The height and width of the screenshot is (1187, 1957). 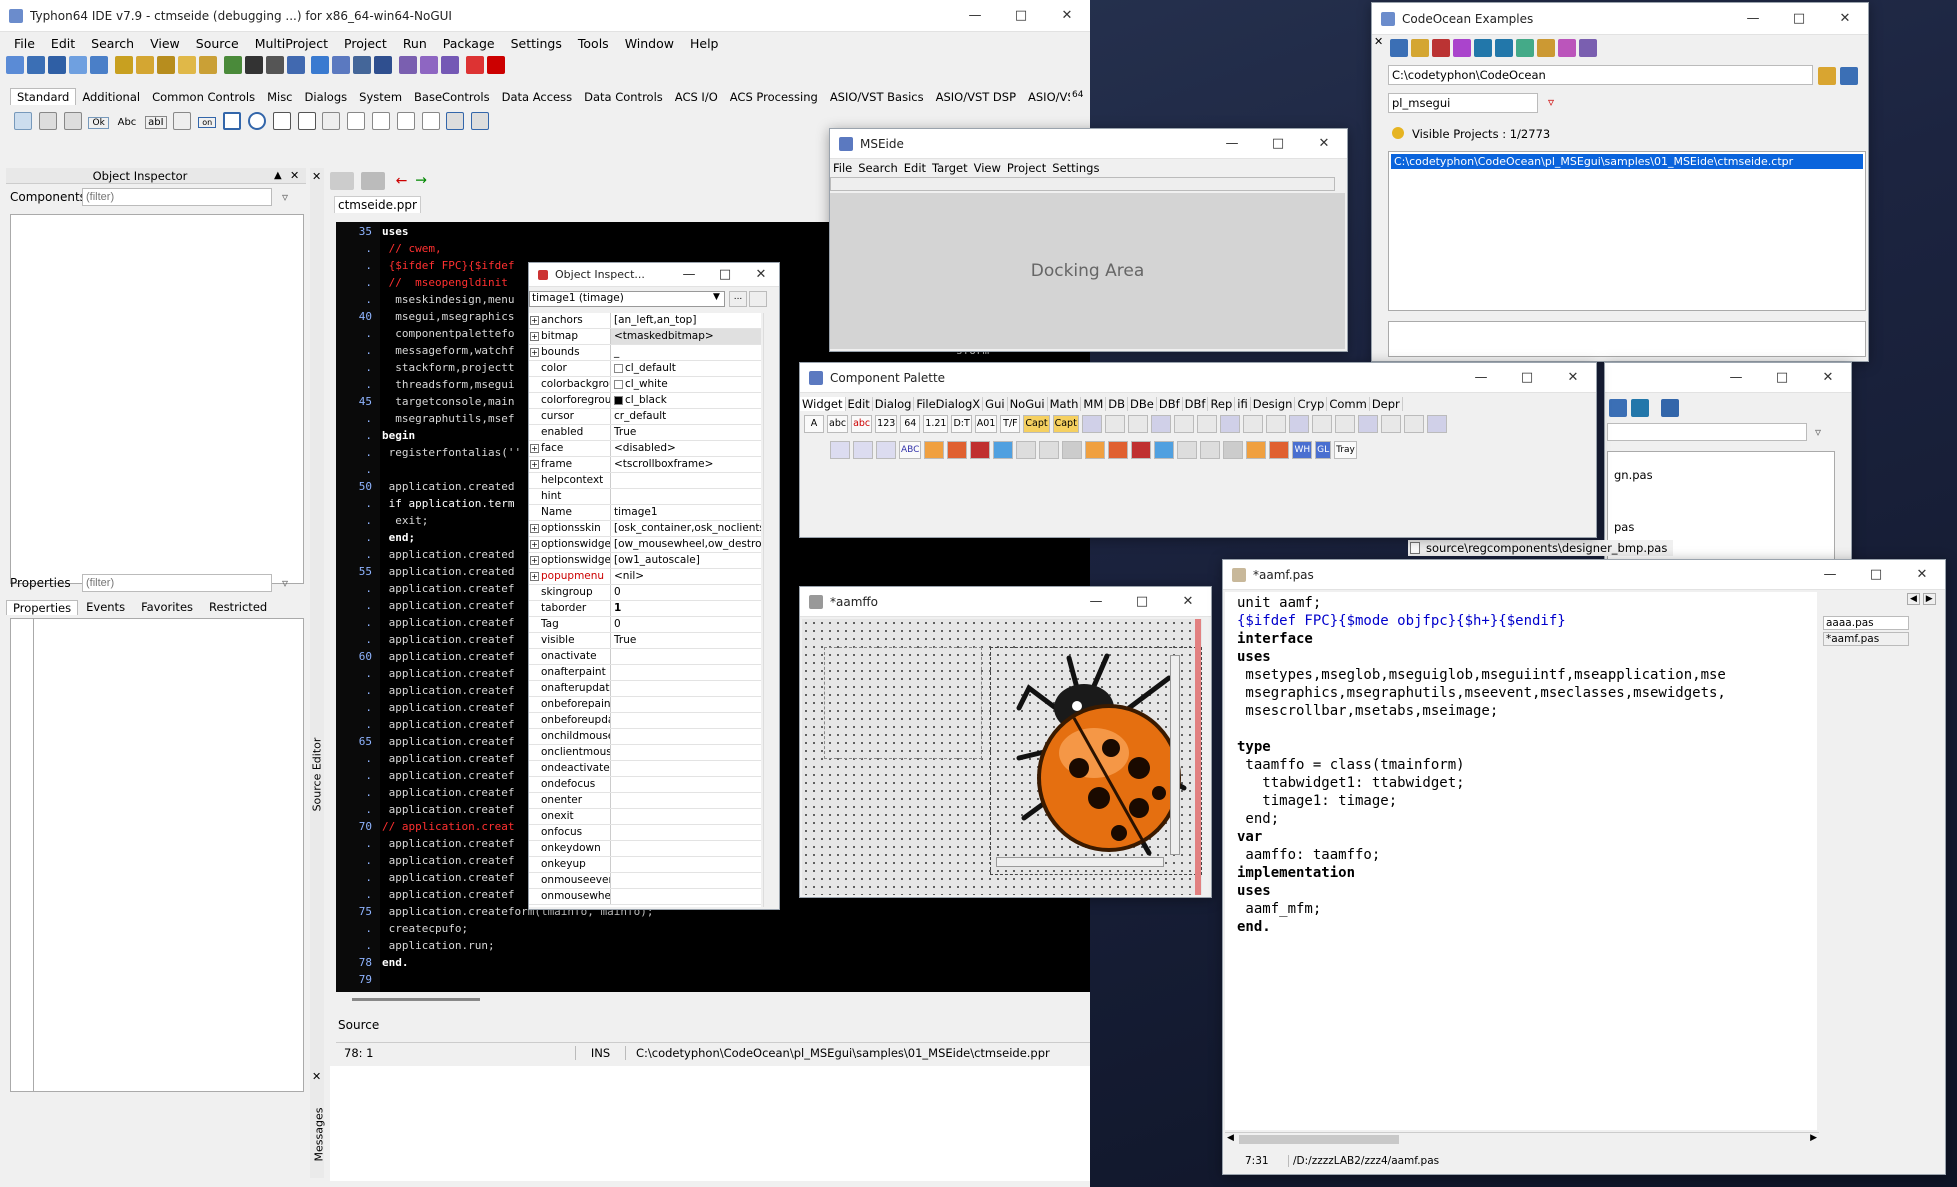 What do you see at coordinates (380, 121) in the screenshot?
I see `radiogroup-component-icon` at bounding box center [380, 121].